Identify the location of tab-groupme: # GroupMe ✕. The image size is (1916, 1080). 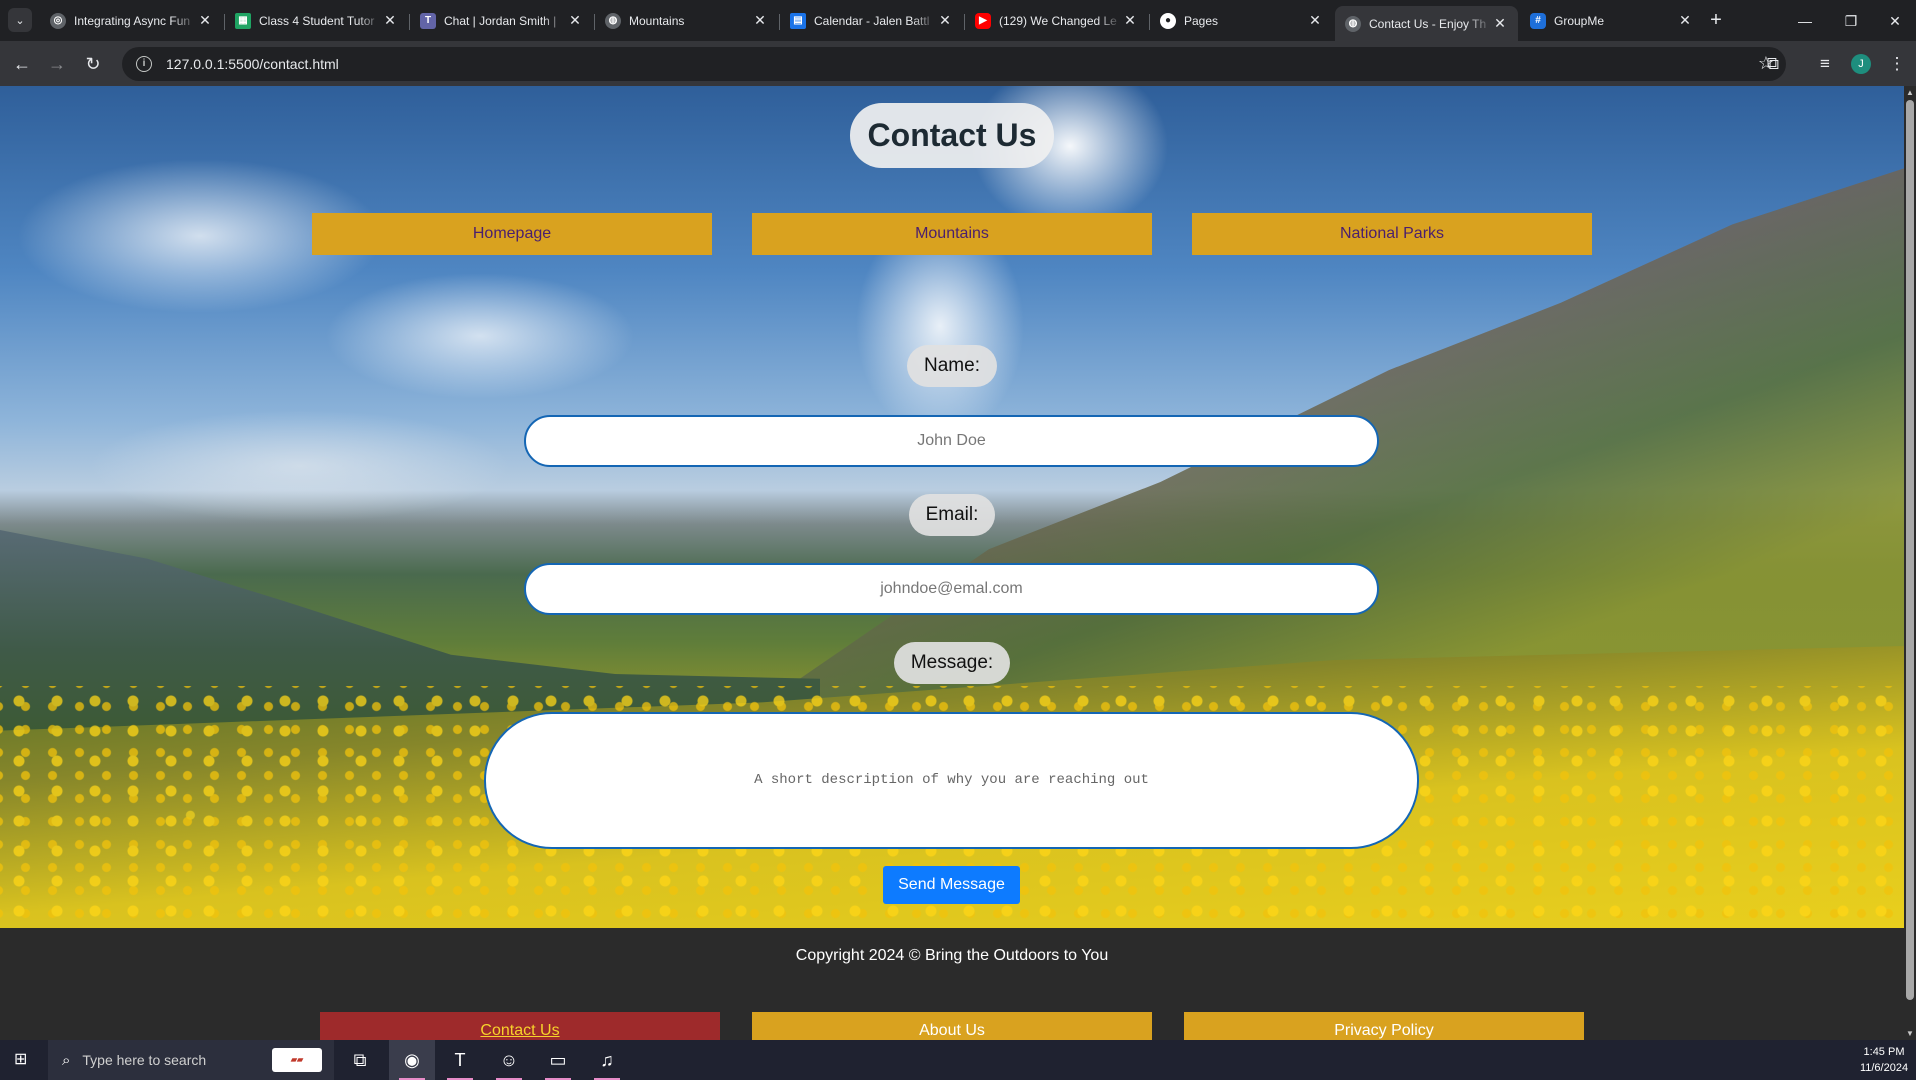
(1611, 20).